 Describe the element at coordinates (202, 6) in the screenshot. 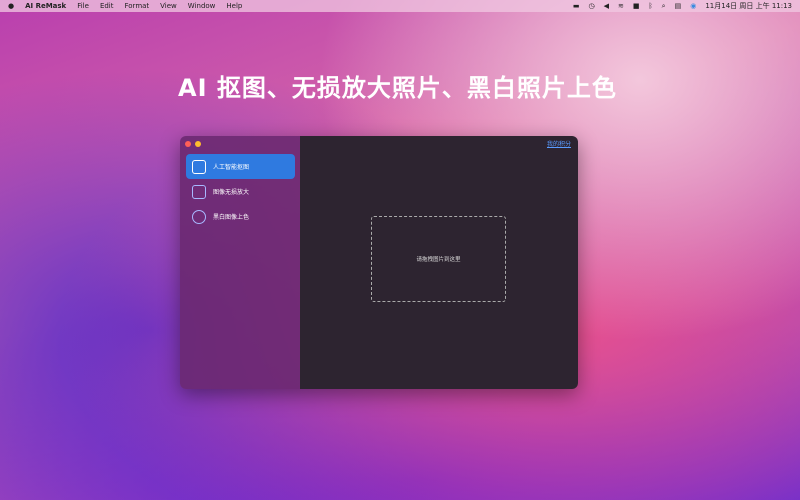

I see `menu-window: Window` at that location.